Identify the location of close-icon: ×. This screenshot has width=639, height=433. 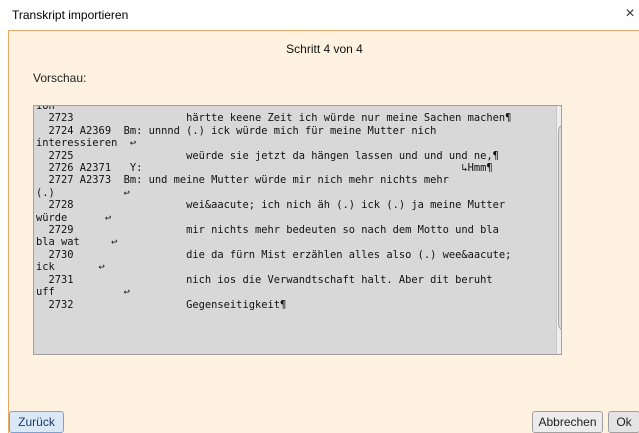
(630, 14).